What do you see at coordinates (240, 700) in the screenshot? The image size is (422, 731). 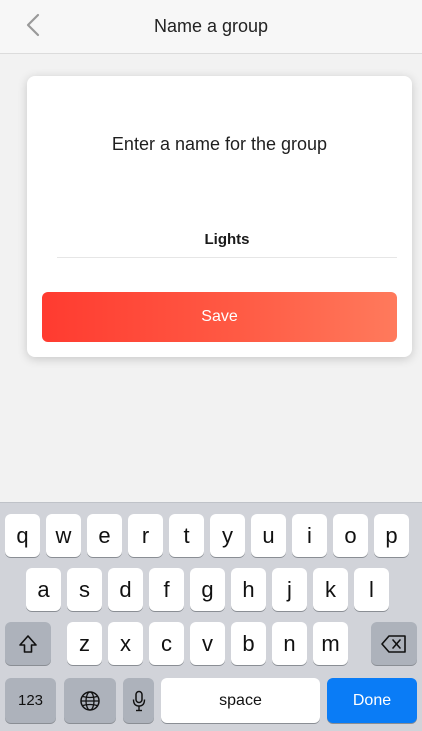 I see `space-key: space` at bounding box center [240, 700].